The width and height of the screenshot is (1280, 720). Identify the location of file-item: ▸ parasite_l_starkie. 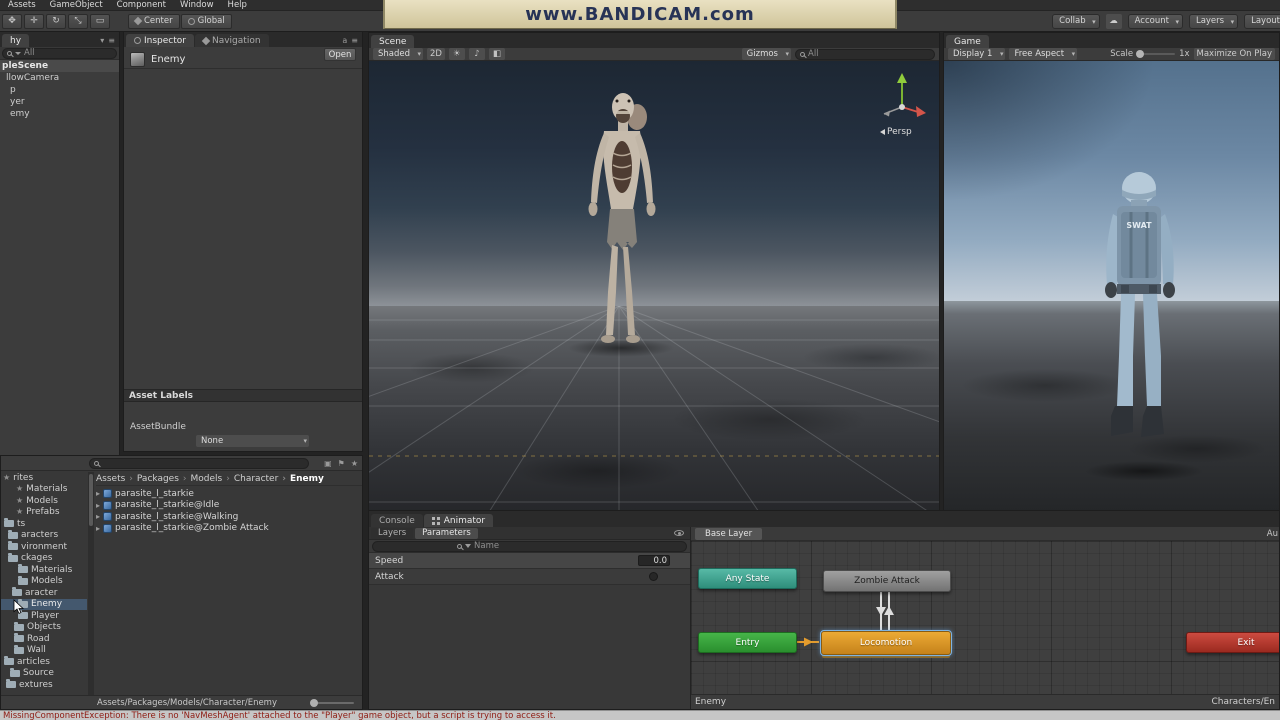
(229, 494).